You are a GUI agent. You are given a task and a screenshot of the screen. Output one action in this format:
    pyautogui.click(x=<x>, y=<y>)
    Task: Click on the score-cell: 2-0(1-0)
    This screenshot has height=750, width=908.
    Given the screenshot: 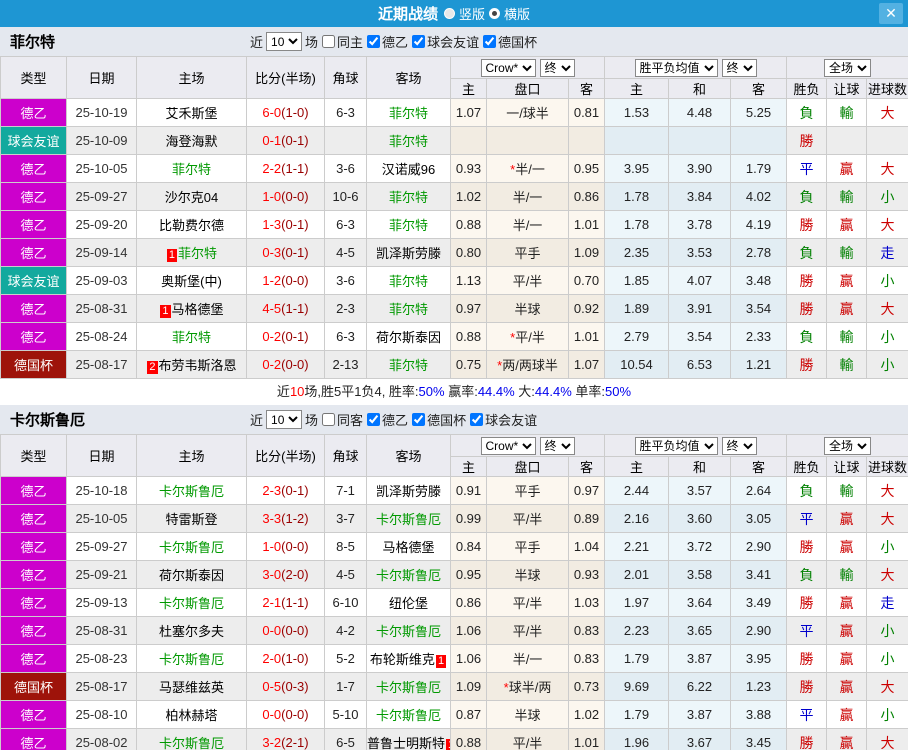 What is the action you would take?
    pyautogui.click(x=285, y=658)
    